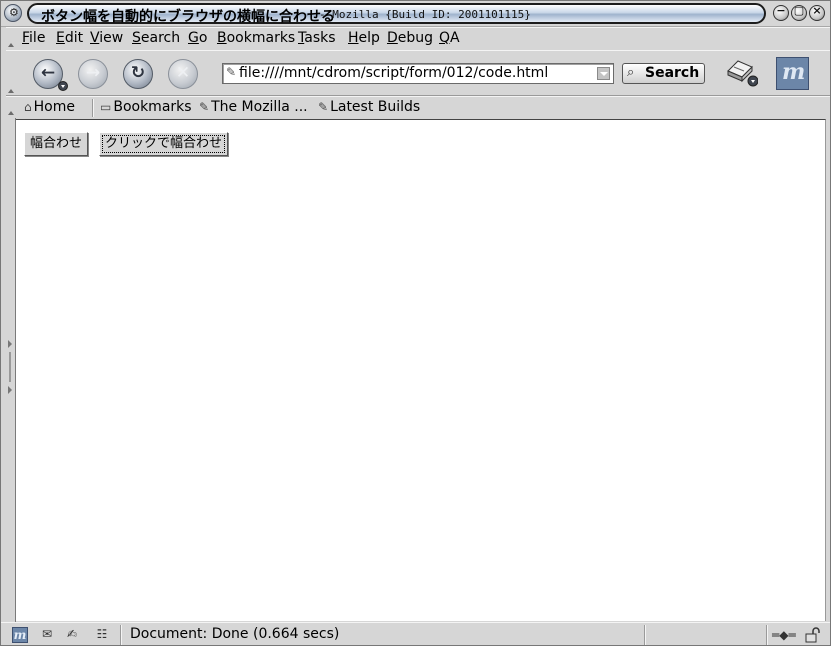 Image resolution: width=831 pixels, height=646 pixels. What do you see at coordinates (231, 72) in the screenshot?
I see `page-proxy-icon: ✎` at bounding box center [231, 72].